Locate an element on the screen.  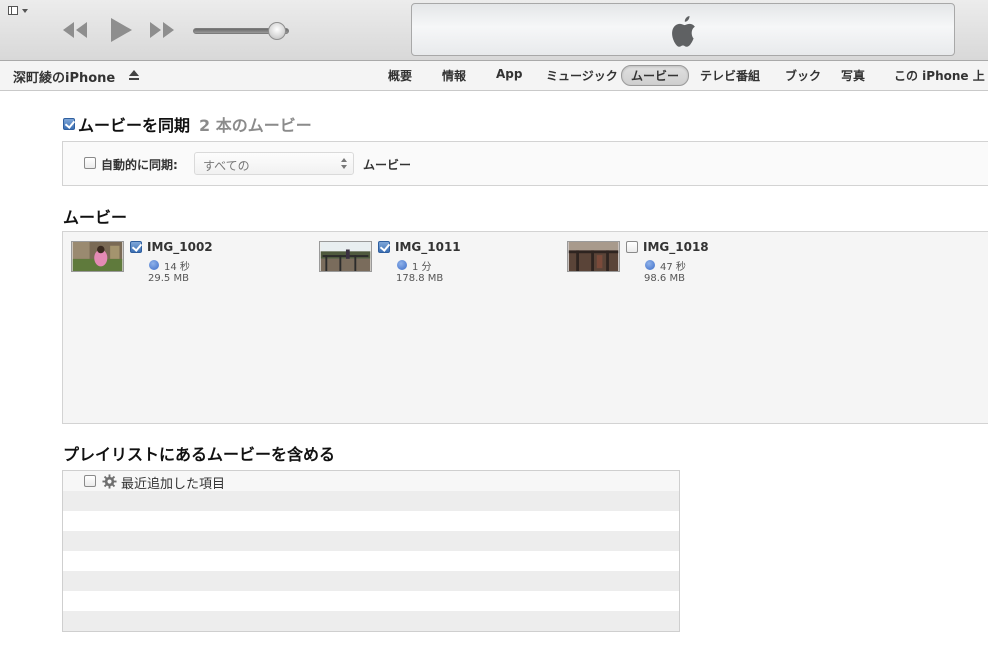
movie-item: IMG_1011 1 分 178.8 MB is located at coordinates (431, 265).